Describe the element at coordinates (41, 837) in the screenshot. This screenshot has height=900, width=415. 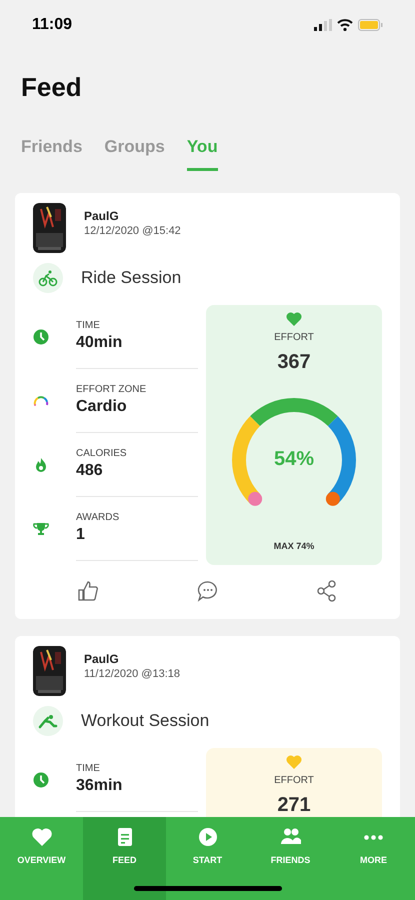
I see `heart-icon` at that location.